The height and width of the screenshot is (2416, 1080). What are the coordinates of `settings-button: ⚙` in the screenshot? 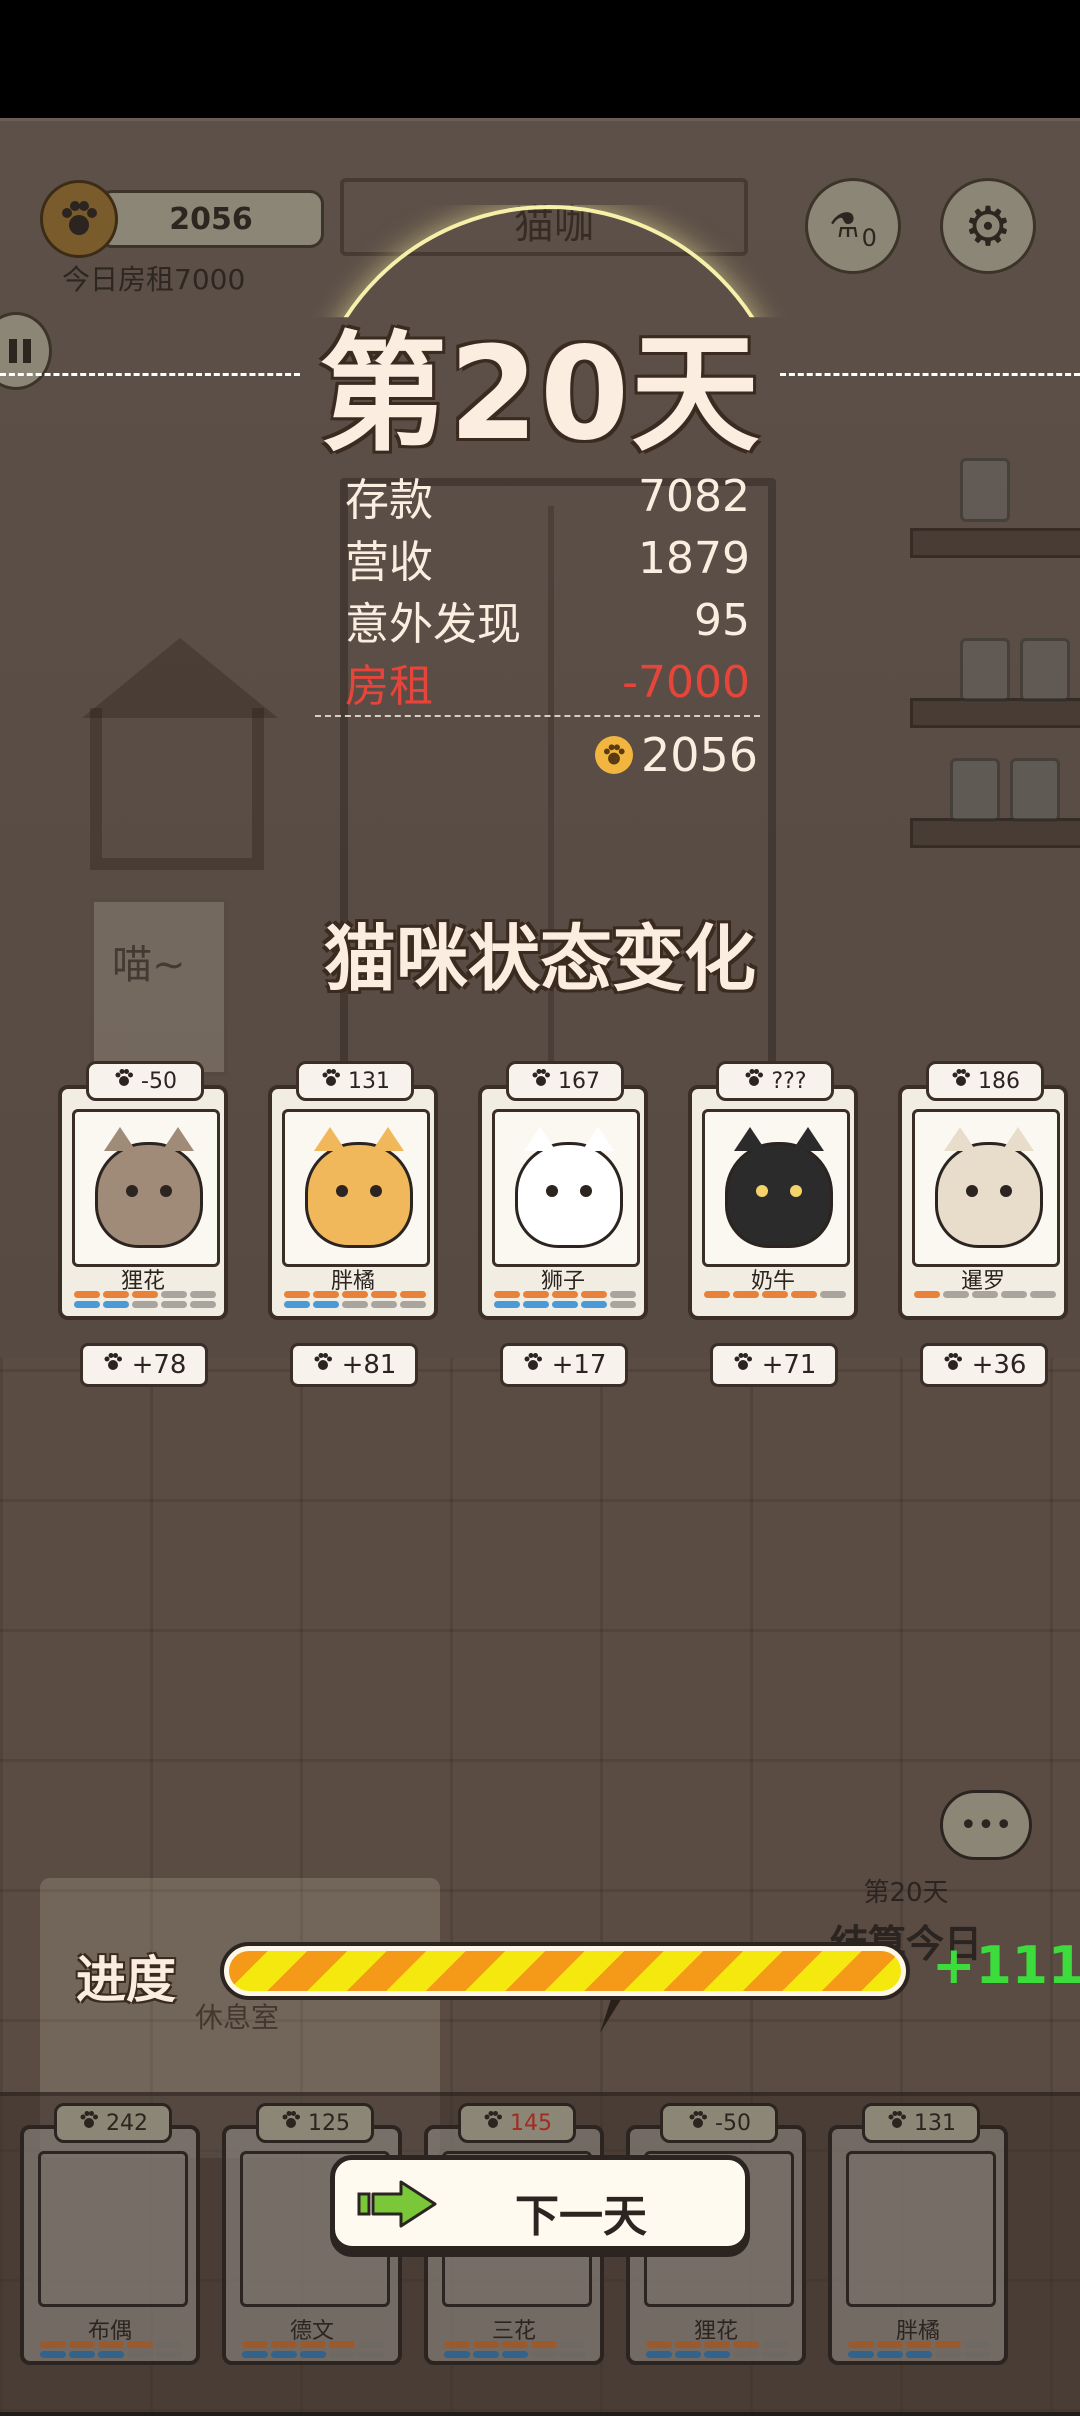 It's located at (988, 226).